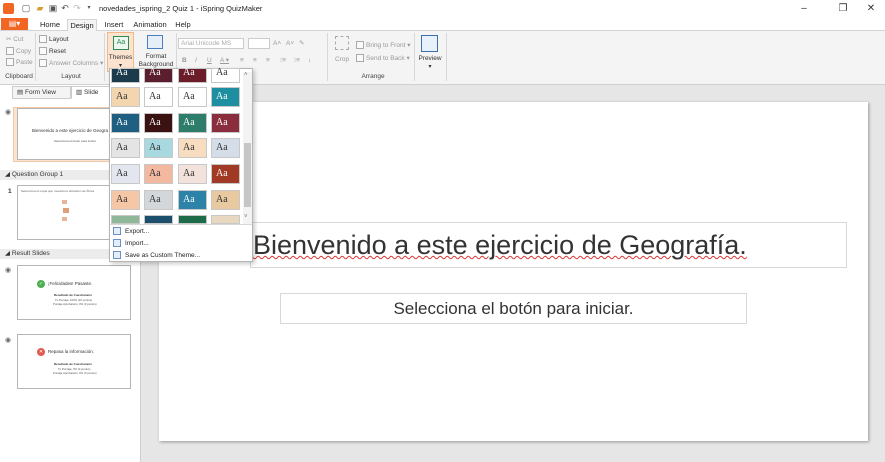 This screenshot has height=462, width=885. I want to click on numbered-list-icon: ⁝≡, so click(297, 60).